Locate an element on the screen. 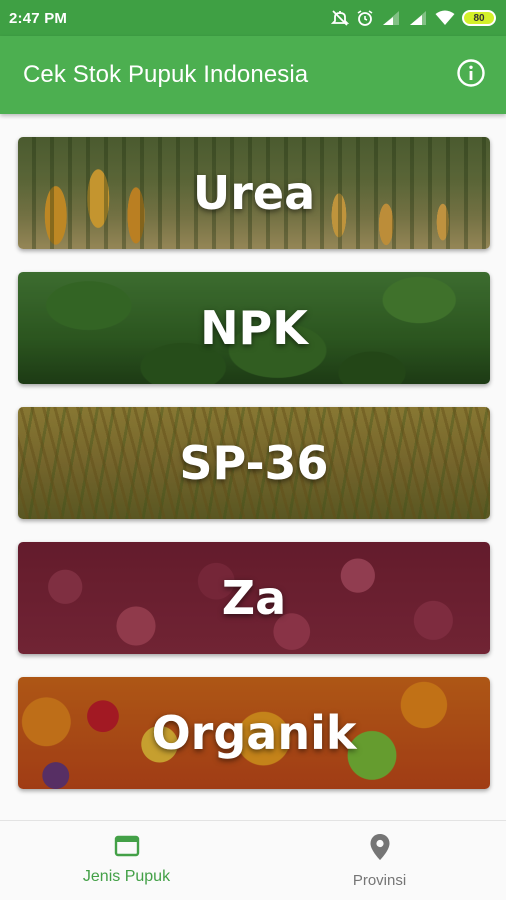 This screenshot has width=506, height=900. mute-icon is located at coordinates (340, 18).